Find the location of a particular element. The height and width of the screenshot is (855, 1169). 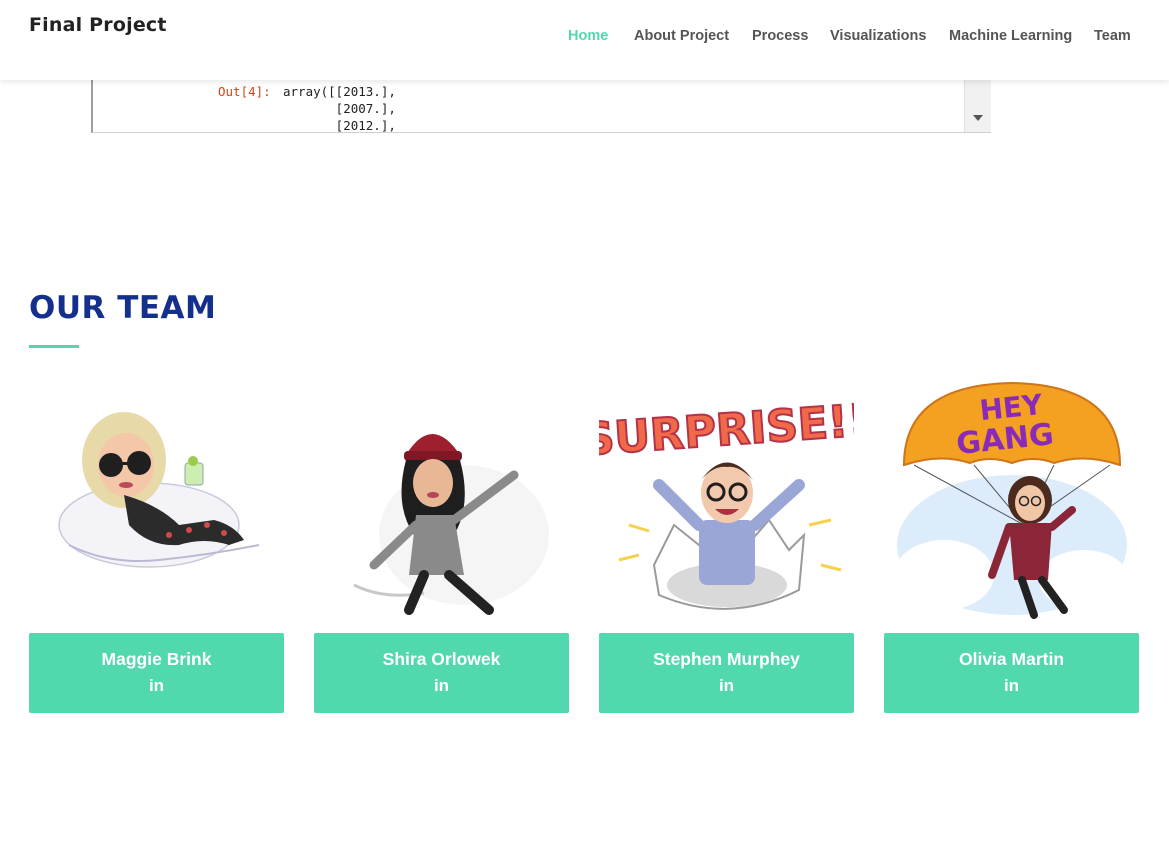

member-name: Olivia Martin is located at coordinates (1011, 659).